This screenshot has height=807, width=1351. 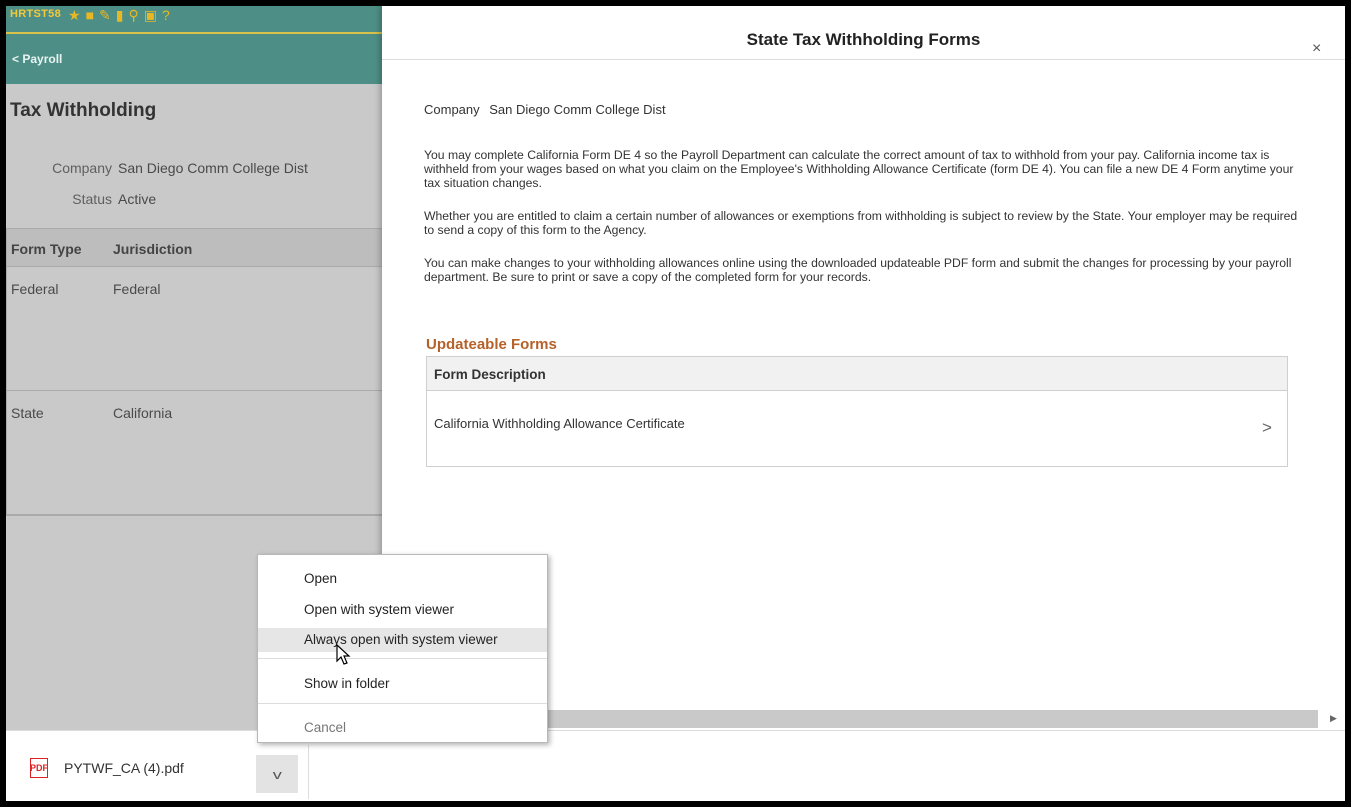 I want to click on modal-header: State Tax Withholding Forms ×, so click(x=863, y=33).